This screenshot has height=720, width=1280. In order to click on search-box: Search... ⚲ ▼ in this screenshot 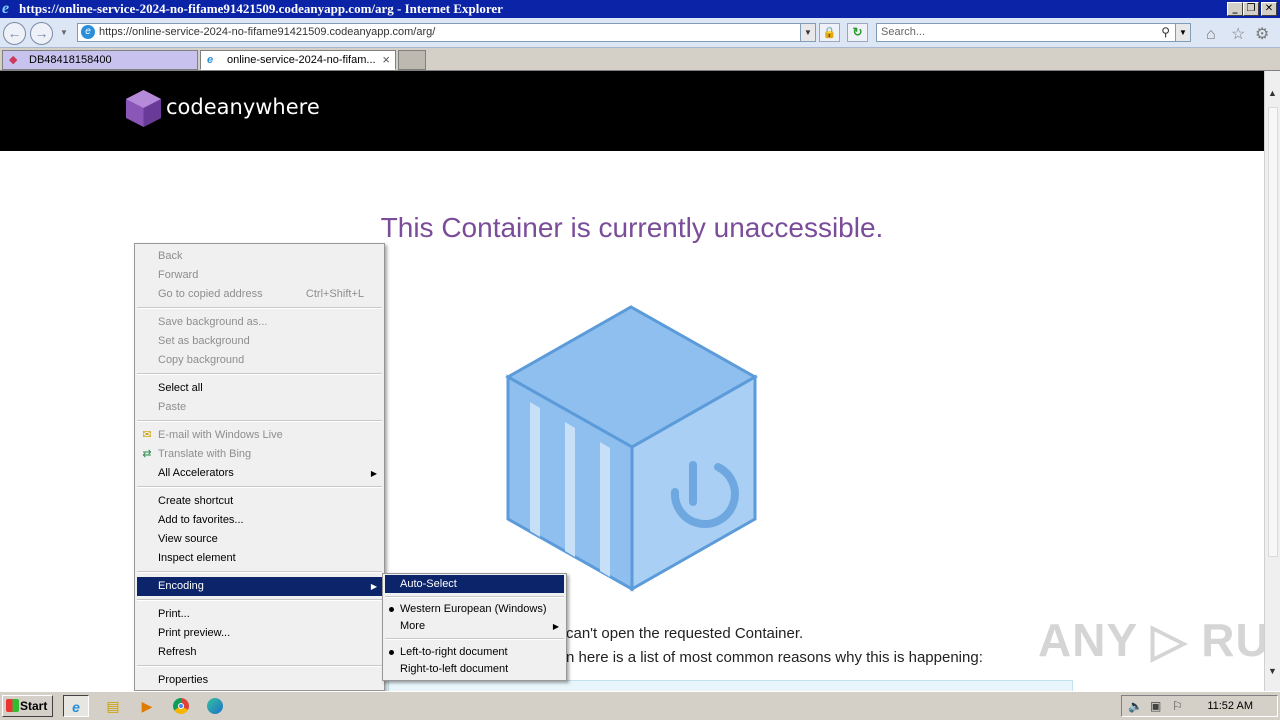, I will do `click(1033, 32)`.